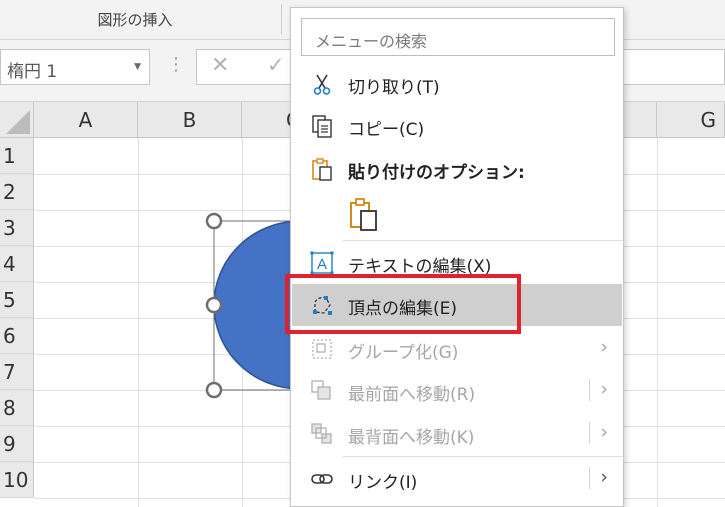  I want to click on menu-item-label: コピー(C), so click(386, 130).